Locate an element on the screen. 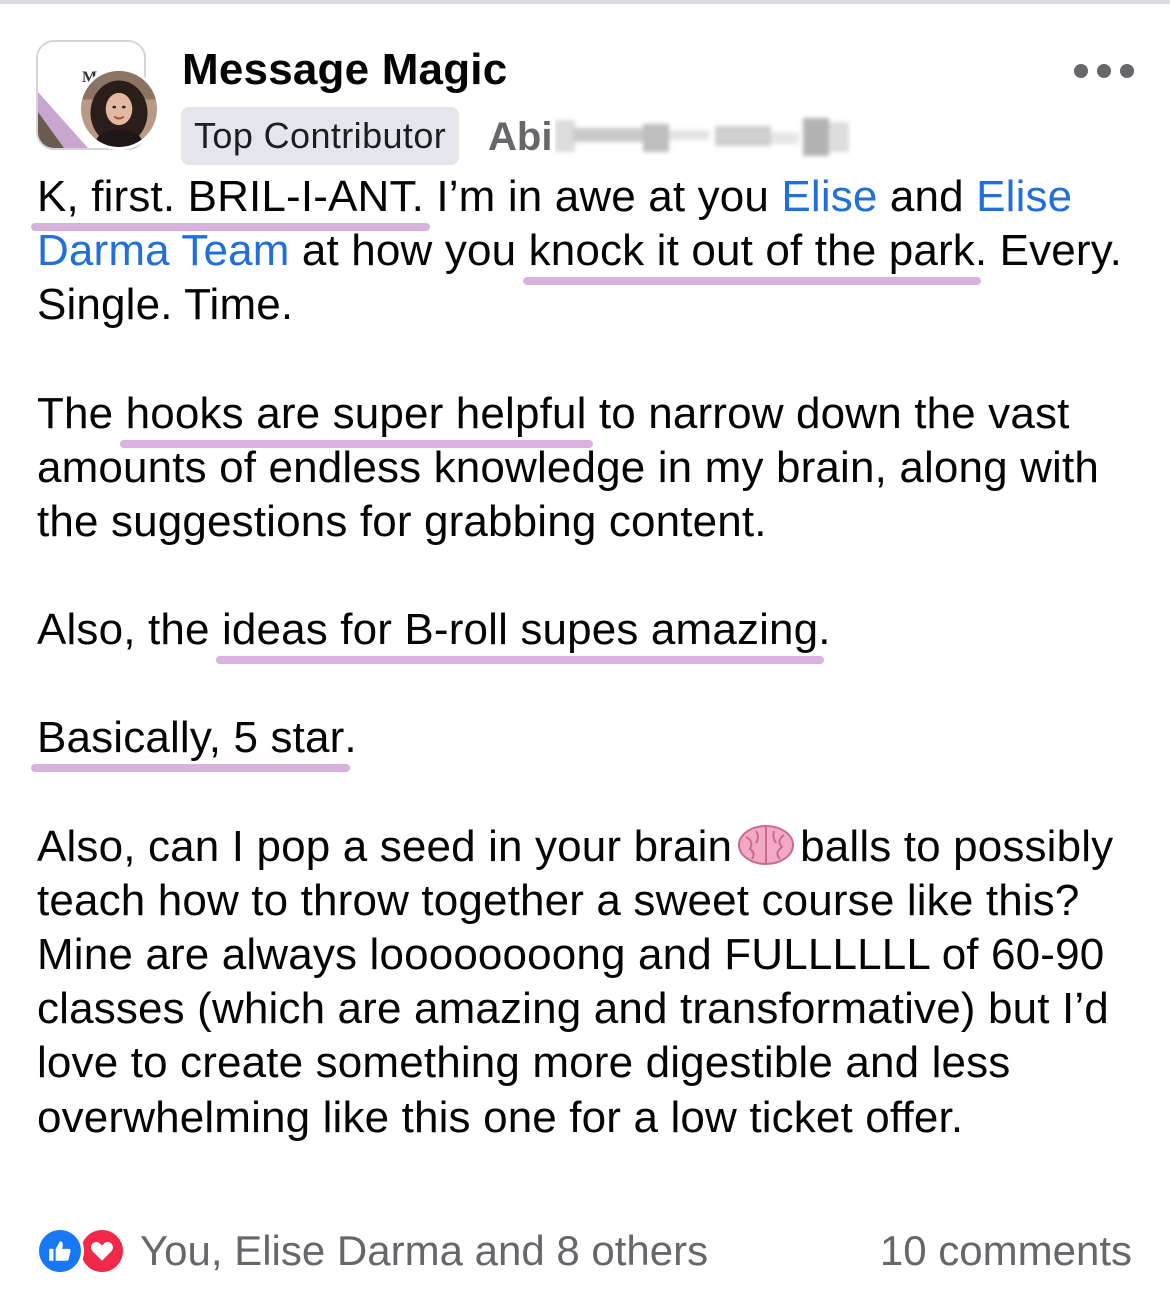 The width and height of the screenshot is (1170, 1304). group-name: Message Magic is located at coordinates (344, 70).